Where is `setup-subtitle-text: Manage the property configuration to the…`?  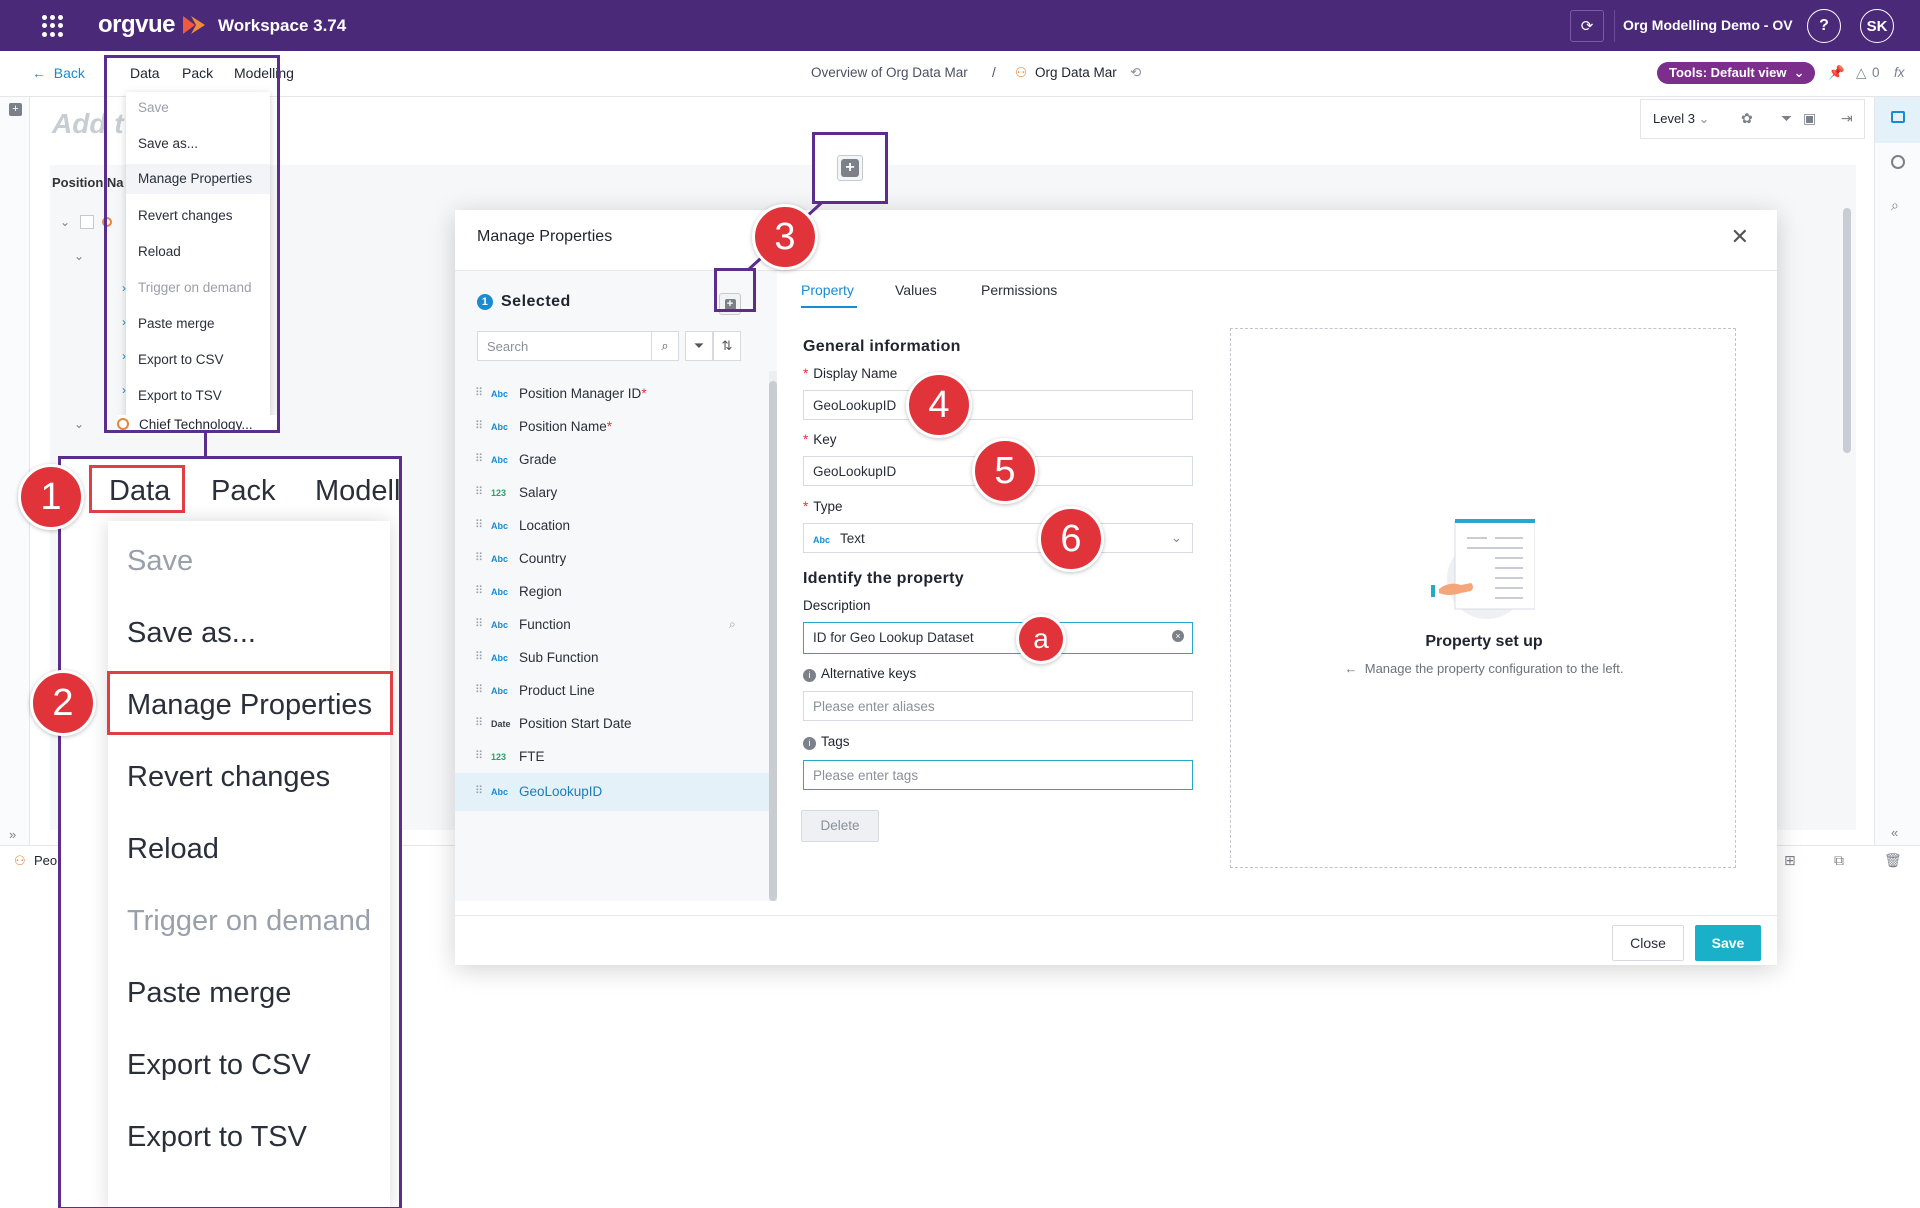
setup-subtitle-text: Manage the property configuration to the… is located at coordinates (1494, 668).